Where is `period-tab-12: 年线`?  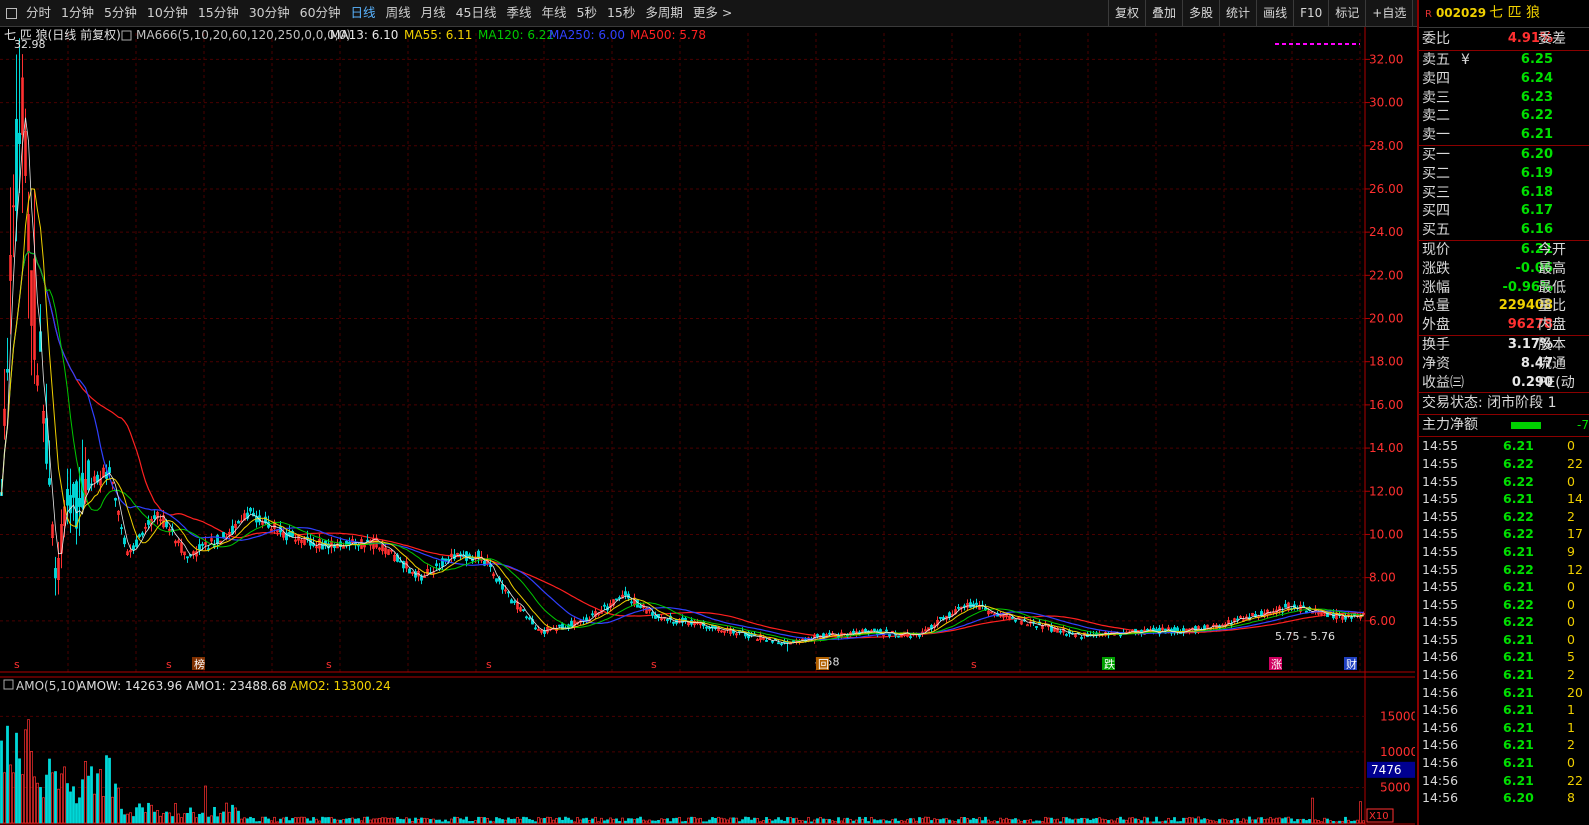 period-tab-12: 年线 is located at coordinates (554, 13).